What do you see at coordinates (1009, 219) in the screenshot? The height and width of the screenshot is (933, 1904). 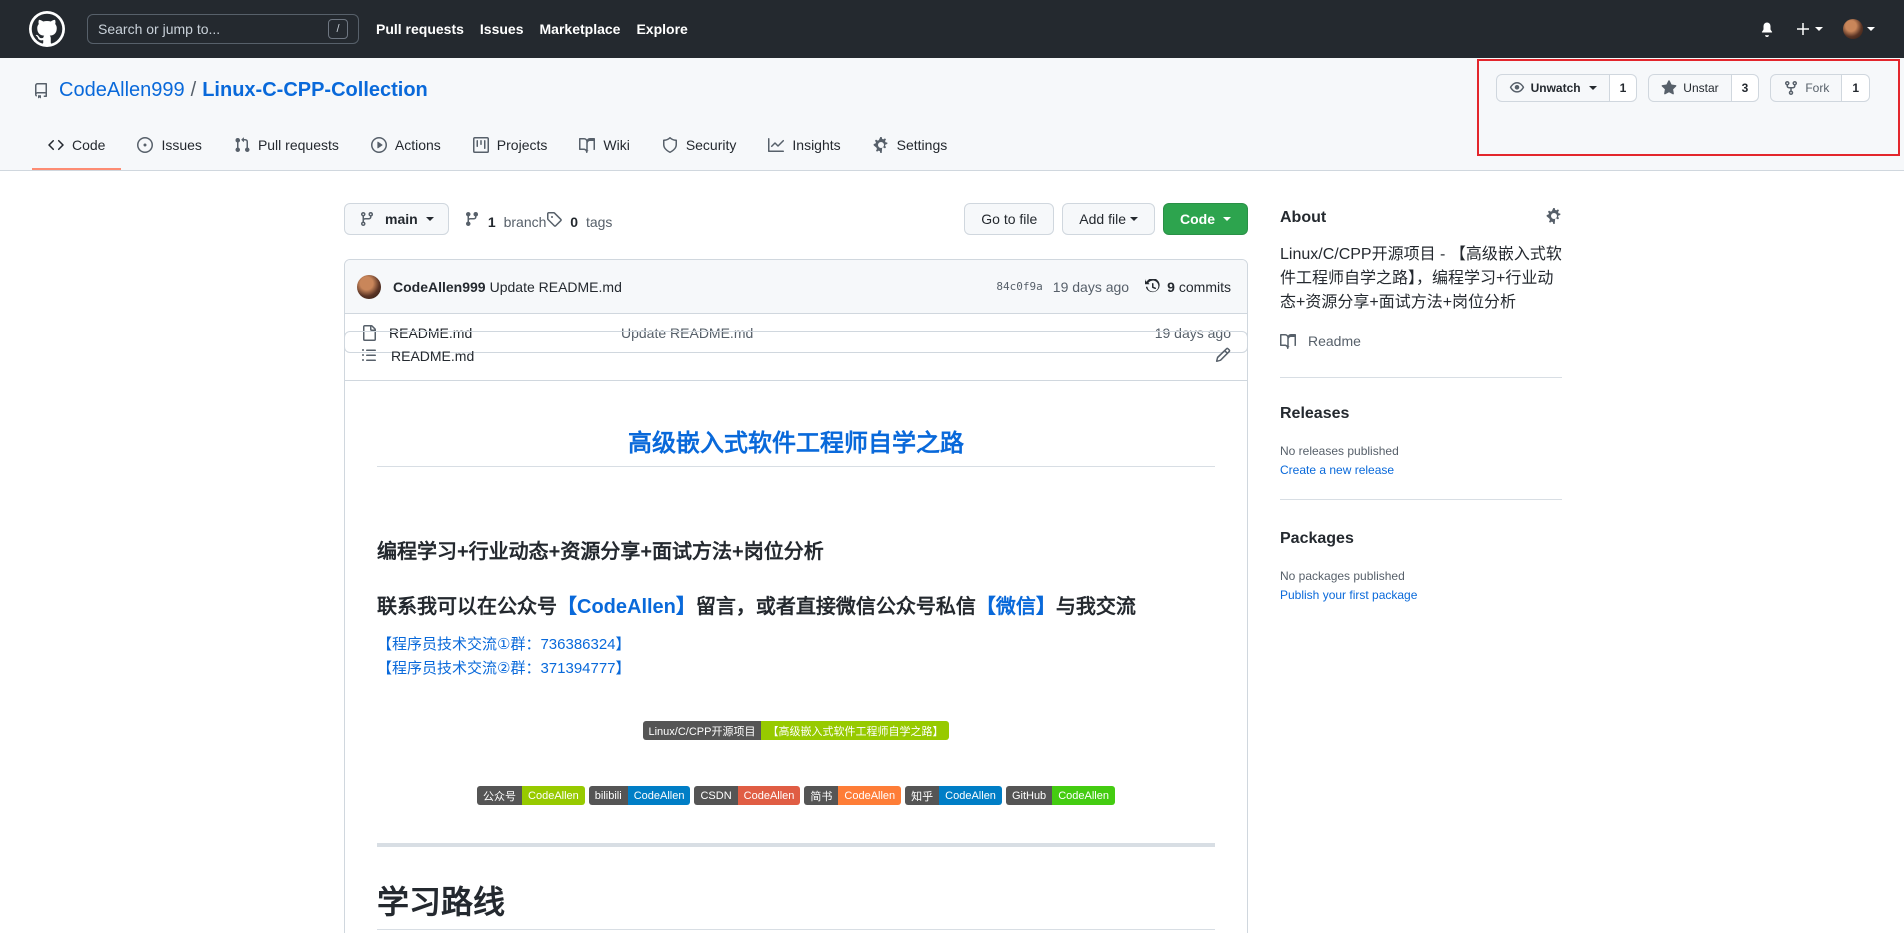 I see `go-to-file-button: Go to file` at bounding box center [1009, 219].